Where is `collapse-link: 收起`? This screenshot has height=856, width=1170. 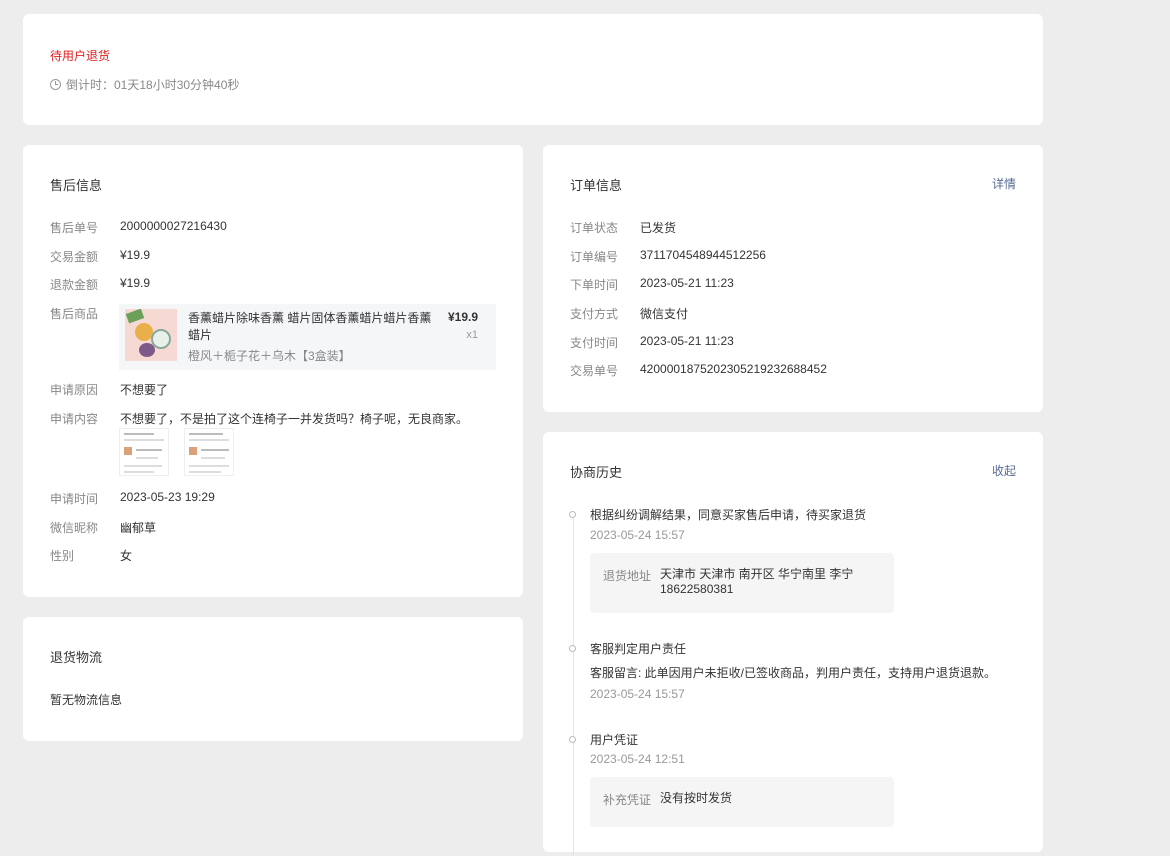
collapse-link: 收起 is located at coordinates (1004, 470).